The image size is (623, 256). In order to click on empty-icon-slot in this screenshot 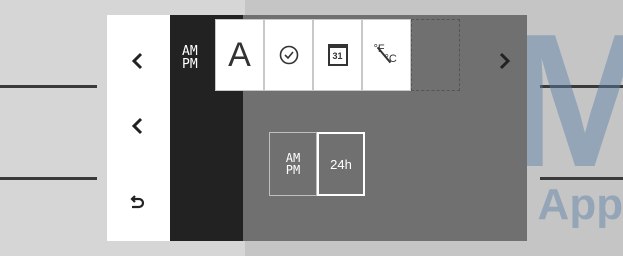, I will do `click(435, 55)`.